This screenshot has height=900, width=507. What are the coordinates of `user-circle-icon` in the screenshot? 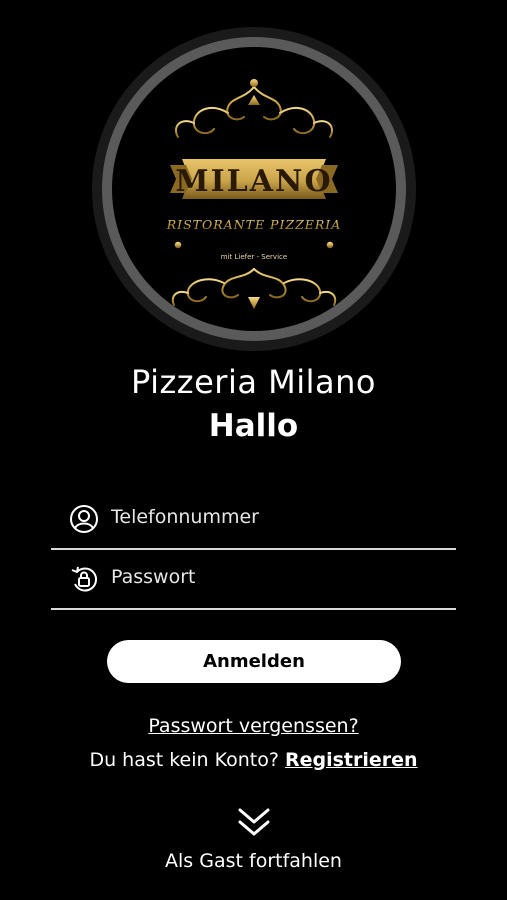 It's located at (84, 519).